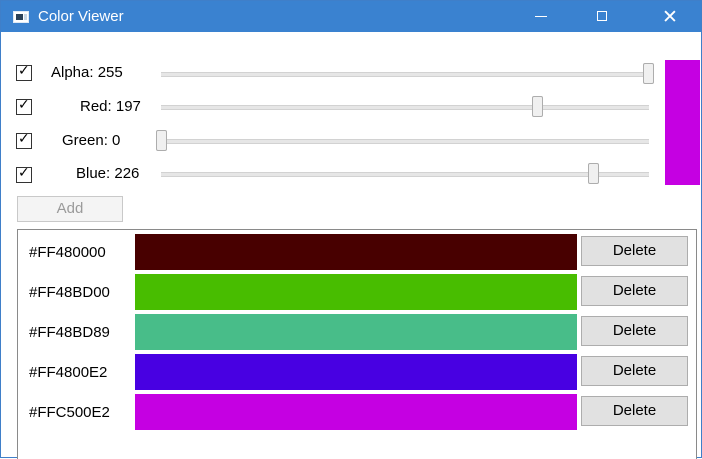  I want to click on alpha-checkbox: ✓, so click(24, 72).